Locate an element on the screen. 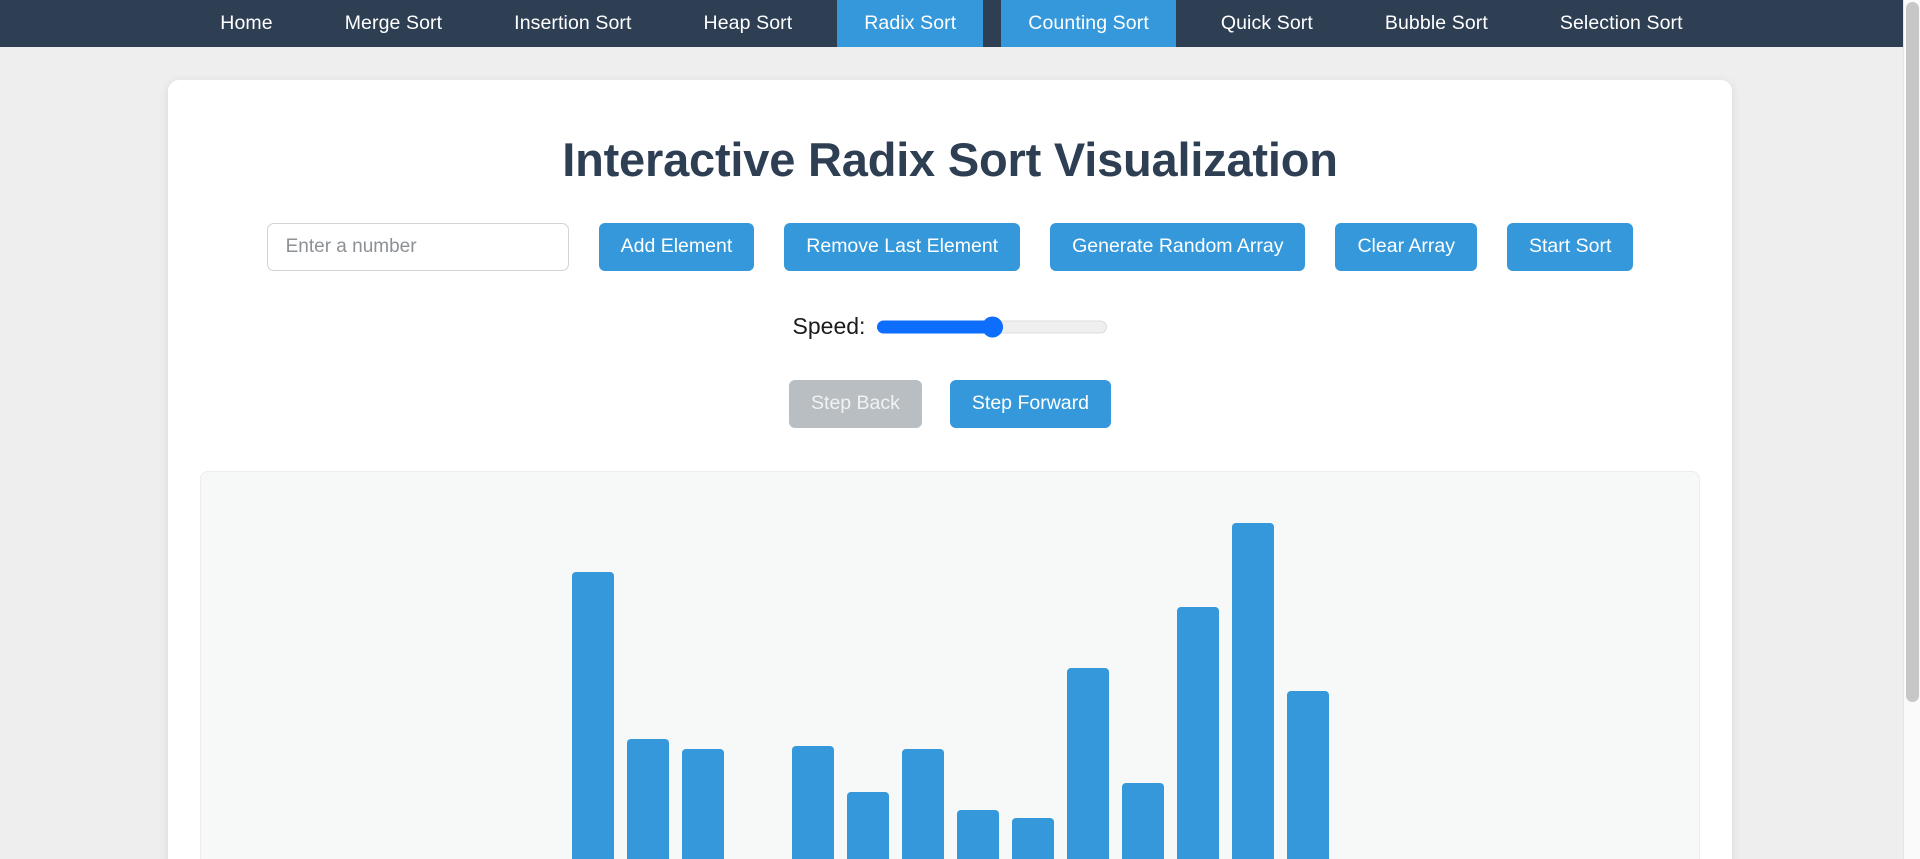  speed-slider is located at coordinates (992, 327).